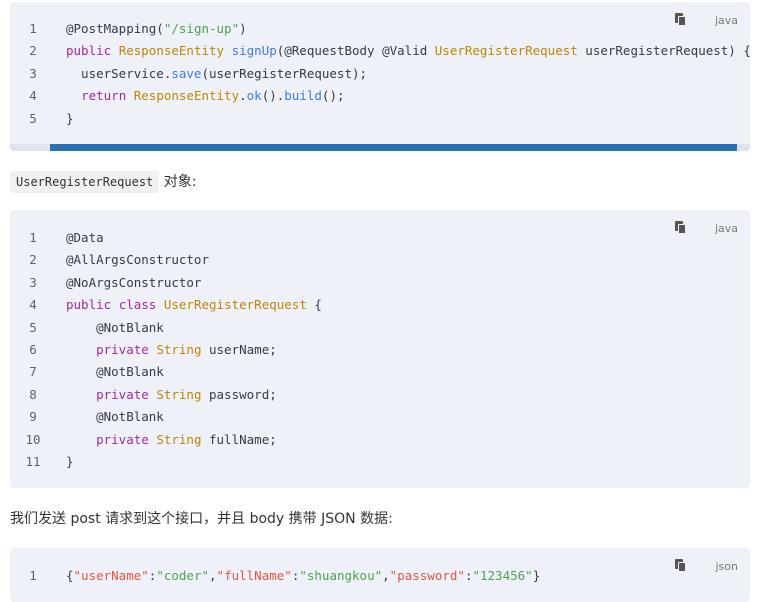  Describe the element at coordinates (201, 519) in the screenshot. I see `paragraph-2: 我们发送 post 请求到这个接口，并且 body 携带 JSON 数据:` at that location.